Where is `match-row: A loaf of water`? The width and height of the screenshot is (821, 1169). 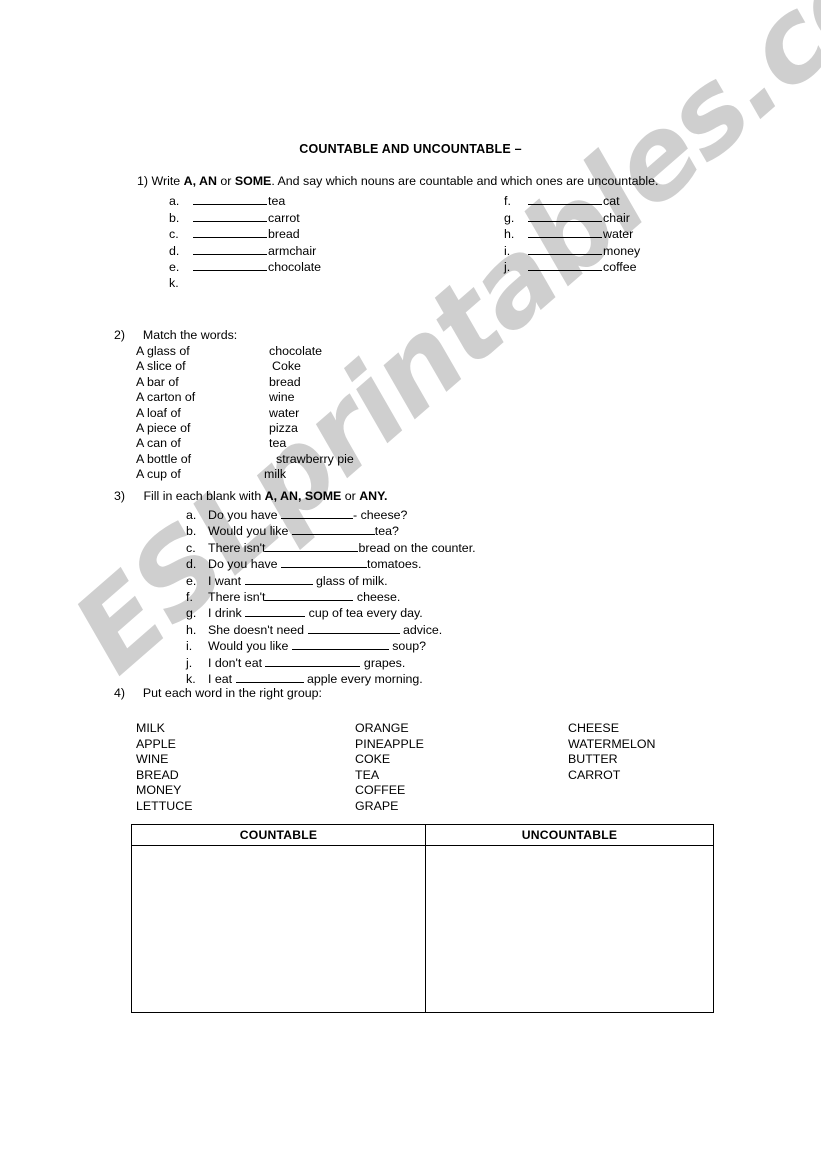 match-row: A loaf of water is located at coordinates (301, 413).